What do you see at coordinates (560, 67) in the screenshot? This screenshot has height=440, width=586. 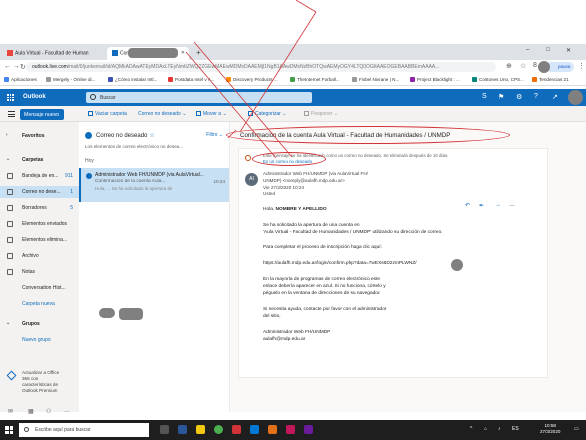 I see `pause-sync-button: pausa` at bounding box center [560, 67].